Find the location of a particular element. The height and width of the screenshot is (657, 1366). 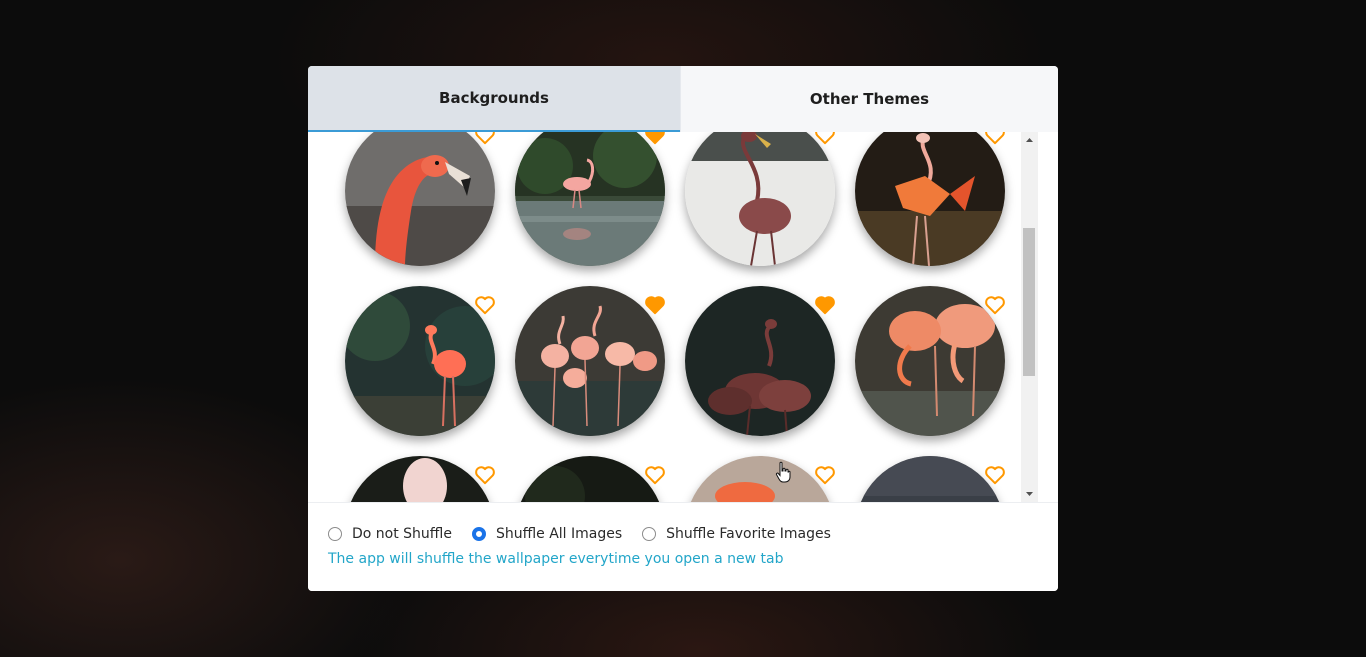

radio-shuffle-all: Shuffle All Images is located at coordinates (547, 534).